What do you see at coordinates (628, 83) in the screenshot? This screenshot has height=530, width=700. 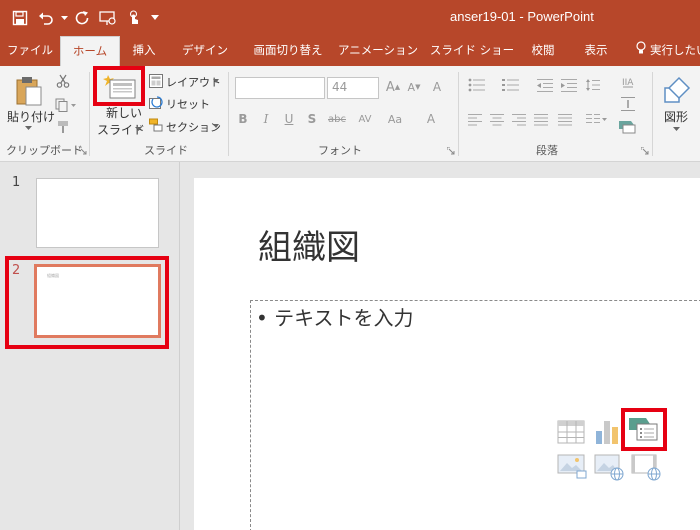 I see `text-direction-icon: IIA` at bounding box center [628, 83].